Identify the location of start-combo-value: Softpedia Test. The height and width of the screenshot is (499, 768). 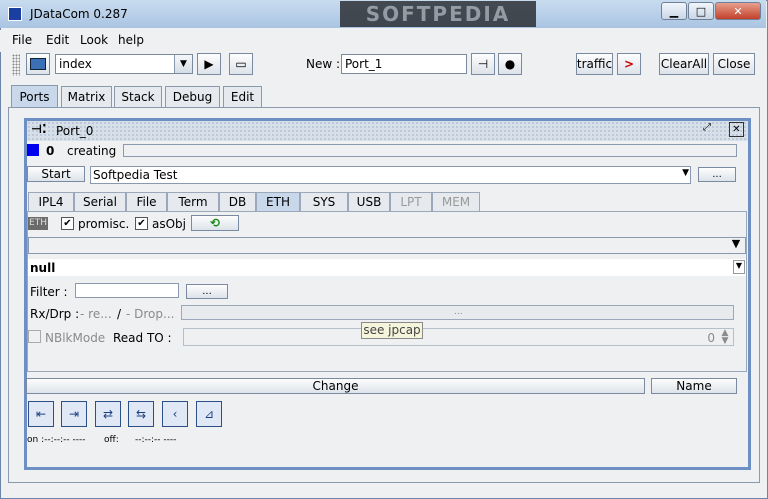
(135, 175).